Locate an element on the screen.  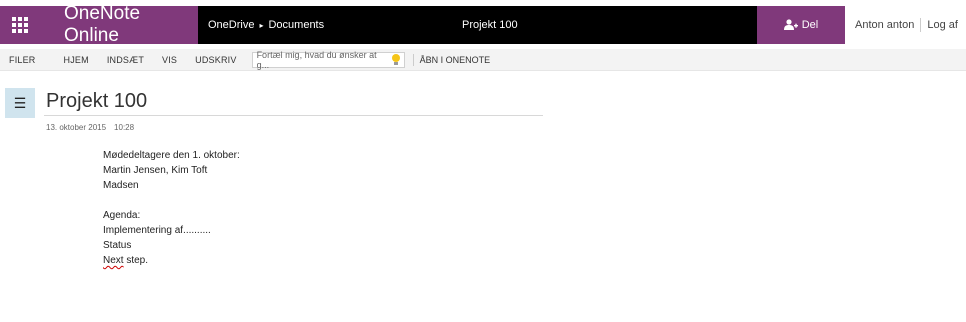
page-title: Projekt 100 is located at coordinates (96, 101).